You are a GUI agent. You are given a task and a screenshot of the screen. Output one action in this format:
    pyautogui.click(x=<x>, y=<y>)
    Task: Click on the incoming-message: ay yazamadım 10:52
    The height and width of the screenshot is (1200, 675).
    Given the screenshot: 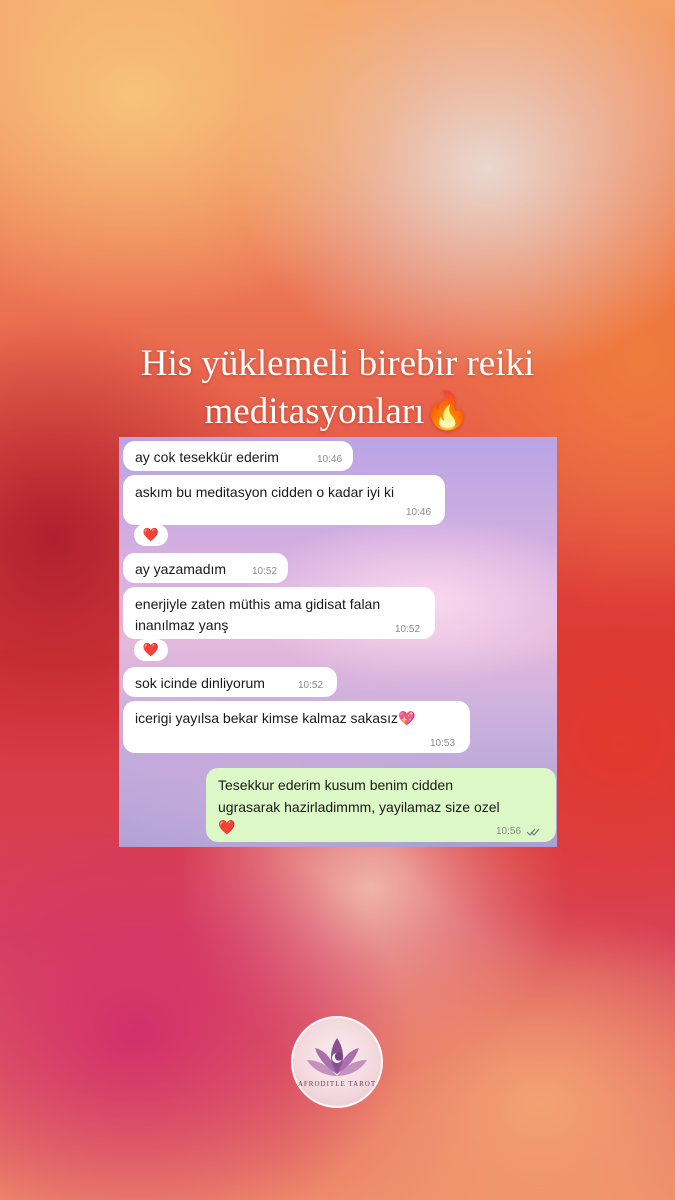 What is the action you would take?
    pyautogui.click(x=205, y=568)
    